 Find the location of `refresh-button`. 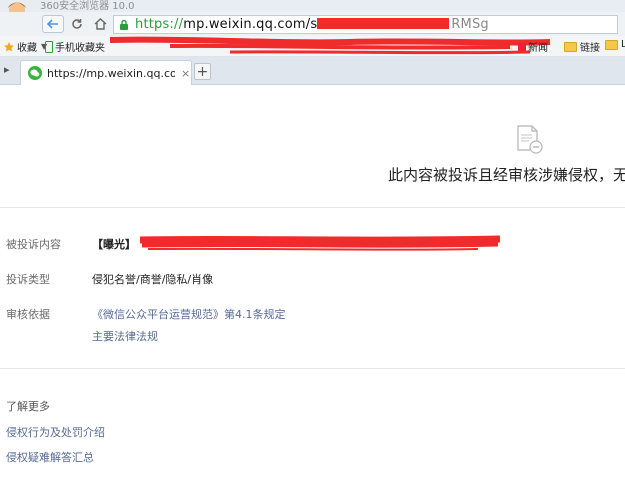

refresh-button is located at coordinates (77, 24).